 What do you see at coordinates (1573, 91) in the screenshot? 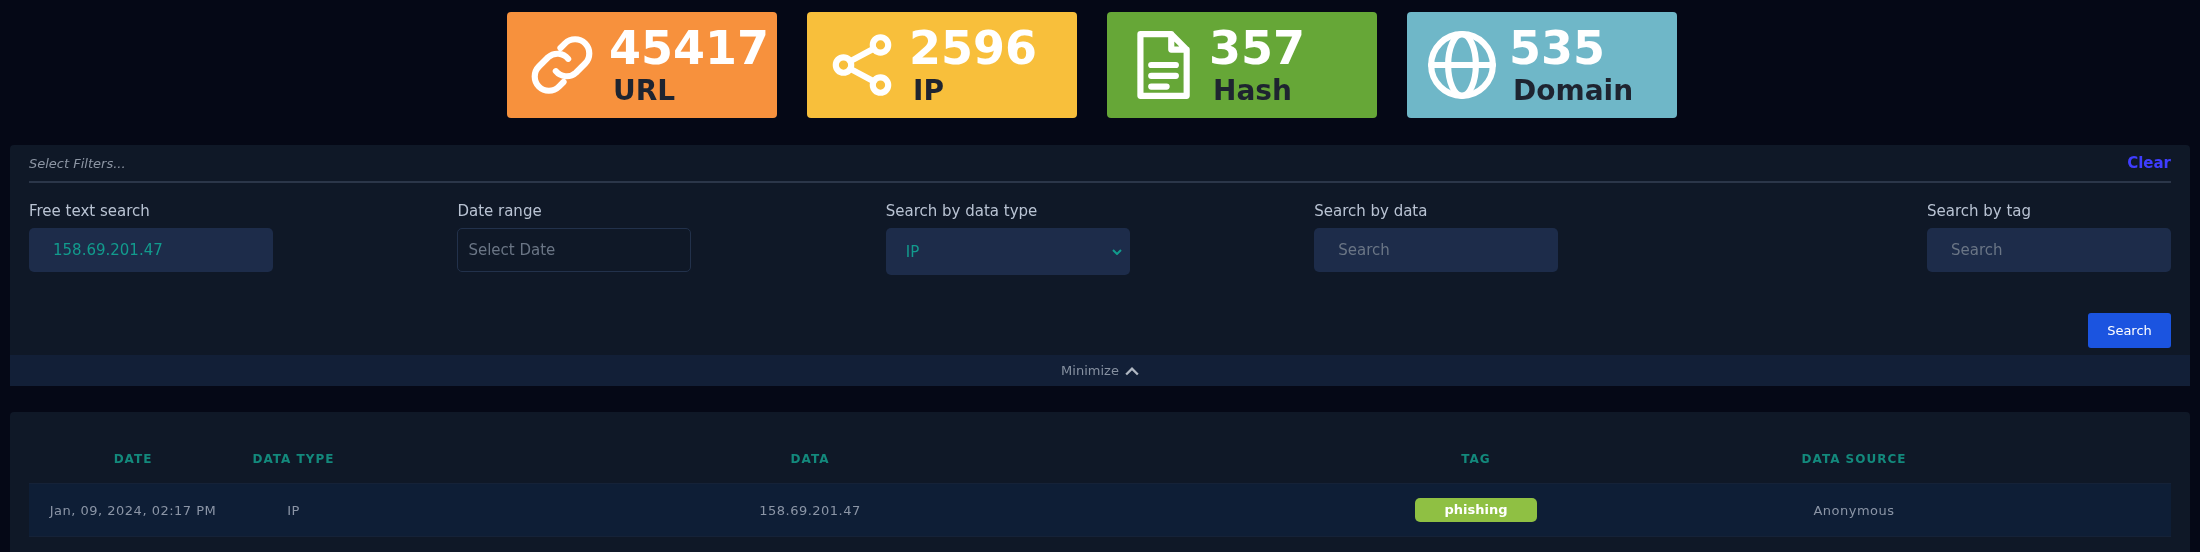
I see `stat-label: Domain` at bounding box center [1573, 91].